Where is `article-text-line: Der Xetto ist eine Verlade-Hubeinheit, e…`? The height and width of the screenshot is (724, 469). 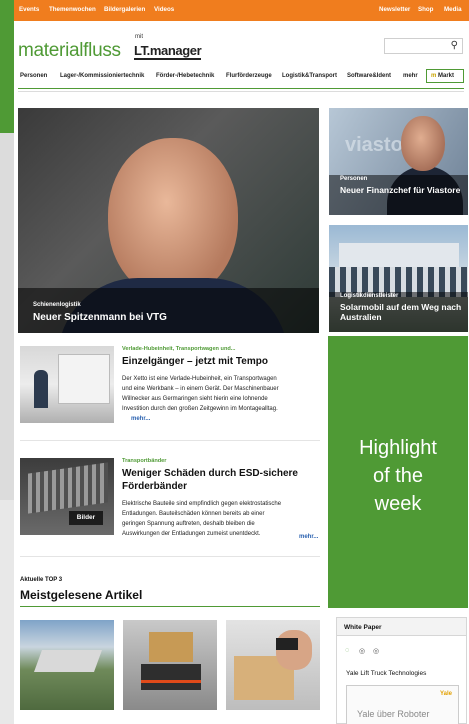 article-text-line: Der Xetto ist eine Verlade-Hubeinheit, e… is located at coordinates (199, 379).